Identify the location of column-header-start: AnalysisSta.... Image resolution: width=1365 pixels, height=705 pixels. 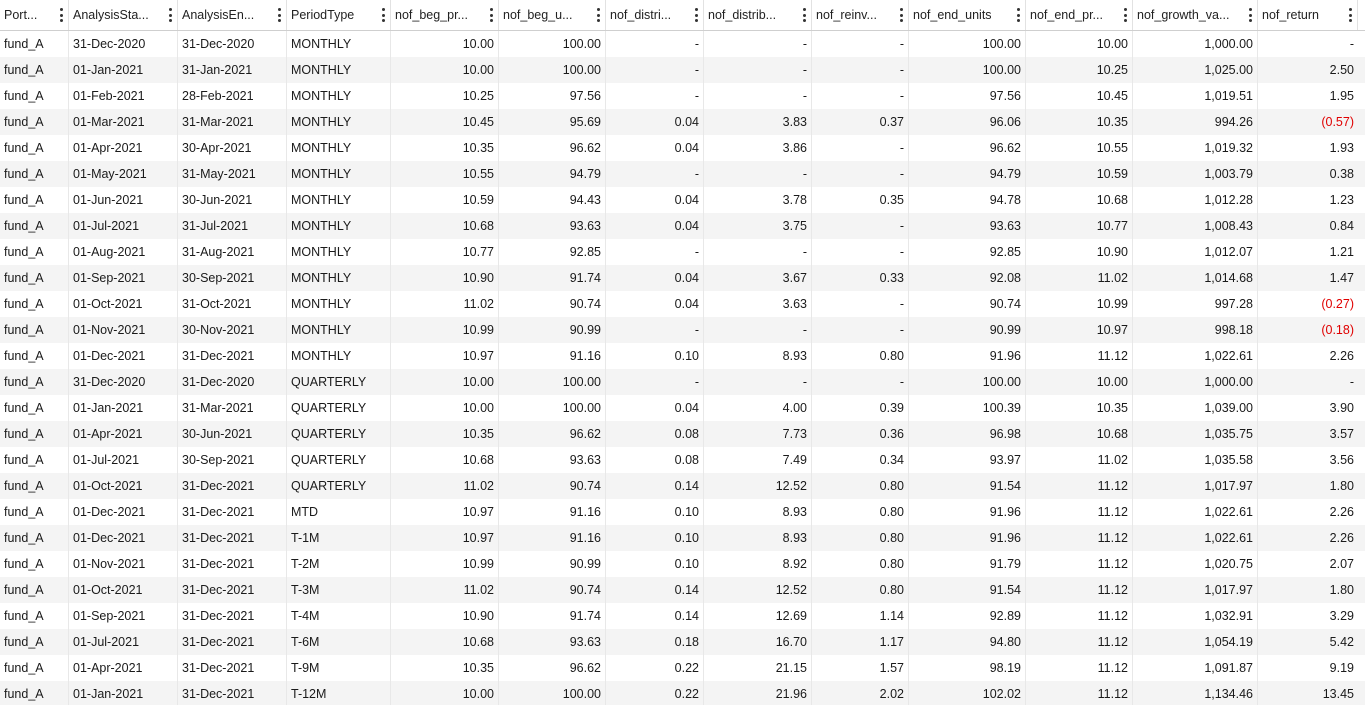
(123, 15).